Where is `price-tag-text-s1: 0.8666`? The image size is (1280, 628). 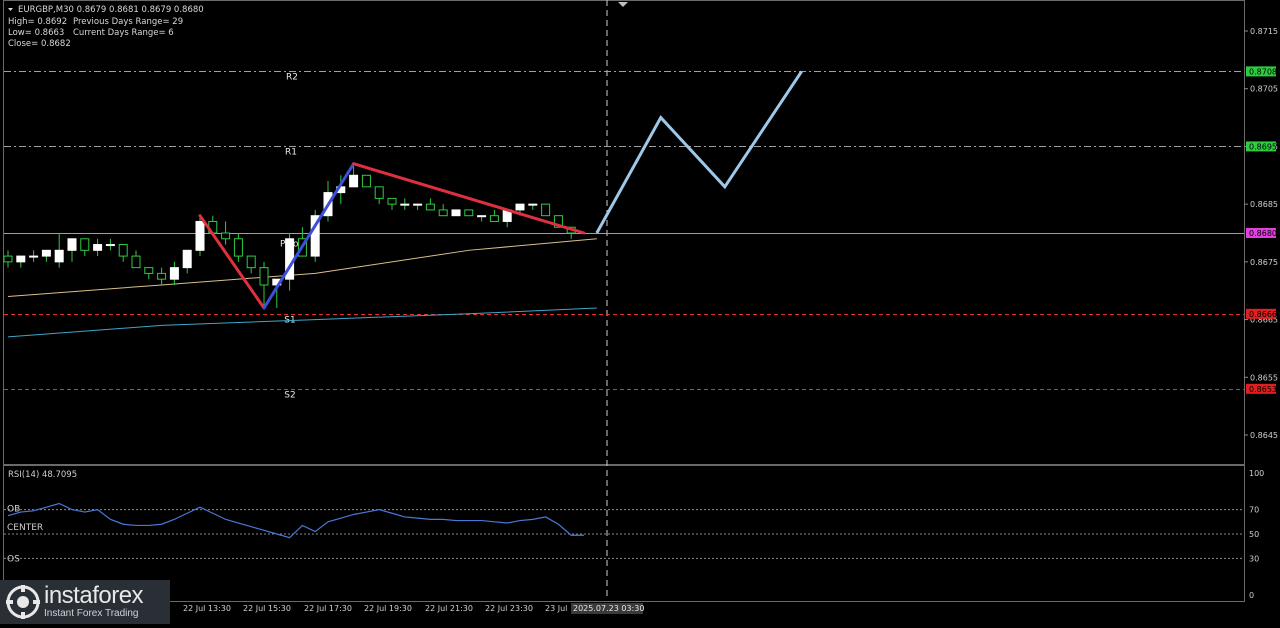 price-tag-text-s1: 0.8666 is located at coordinates (1263, 314).